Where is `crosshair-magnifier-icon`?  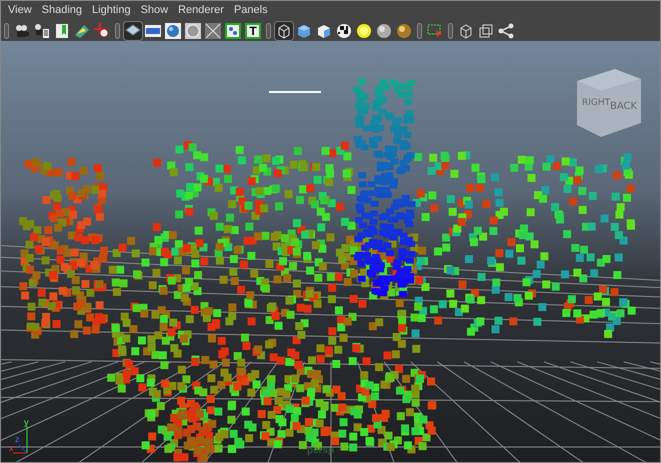 crosshair-magnifier-icon is located at coordinates (102, 30).